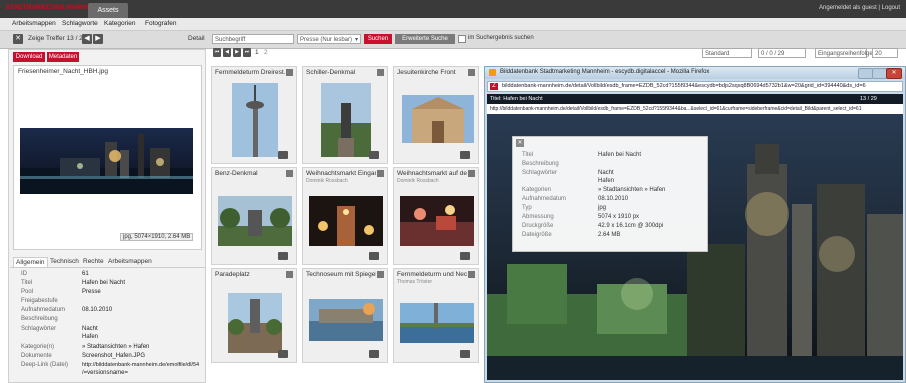  What do you see at coordinates (54, 8) in the screenshot?
I see `logo: STADTMARKETING MANNHEIM` at bounding box center [54, 8].